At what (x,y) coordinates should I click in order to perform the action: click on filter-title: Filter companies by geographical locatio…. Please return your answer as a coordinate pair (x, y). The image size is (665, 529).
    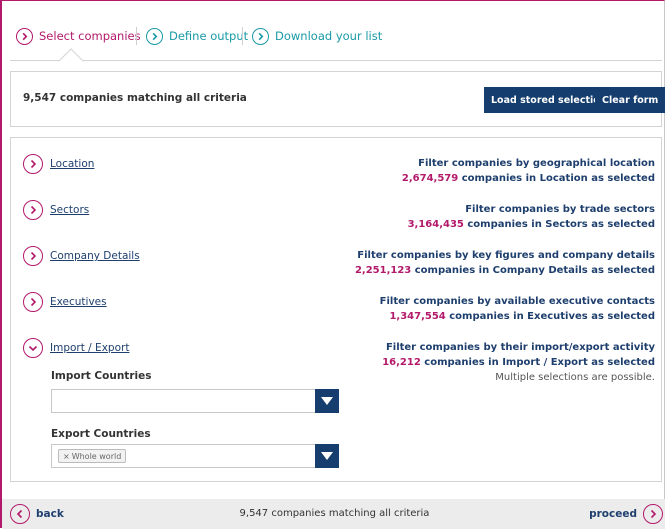
    Looking at the image, I should click on (536, 163).